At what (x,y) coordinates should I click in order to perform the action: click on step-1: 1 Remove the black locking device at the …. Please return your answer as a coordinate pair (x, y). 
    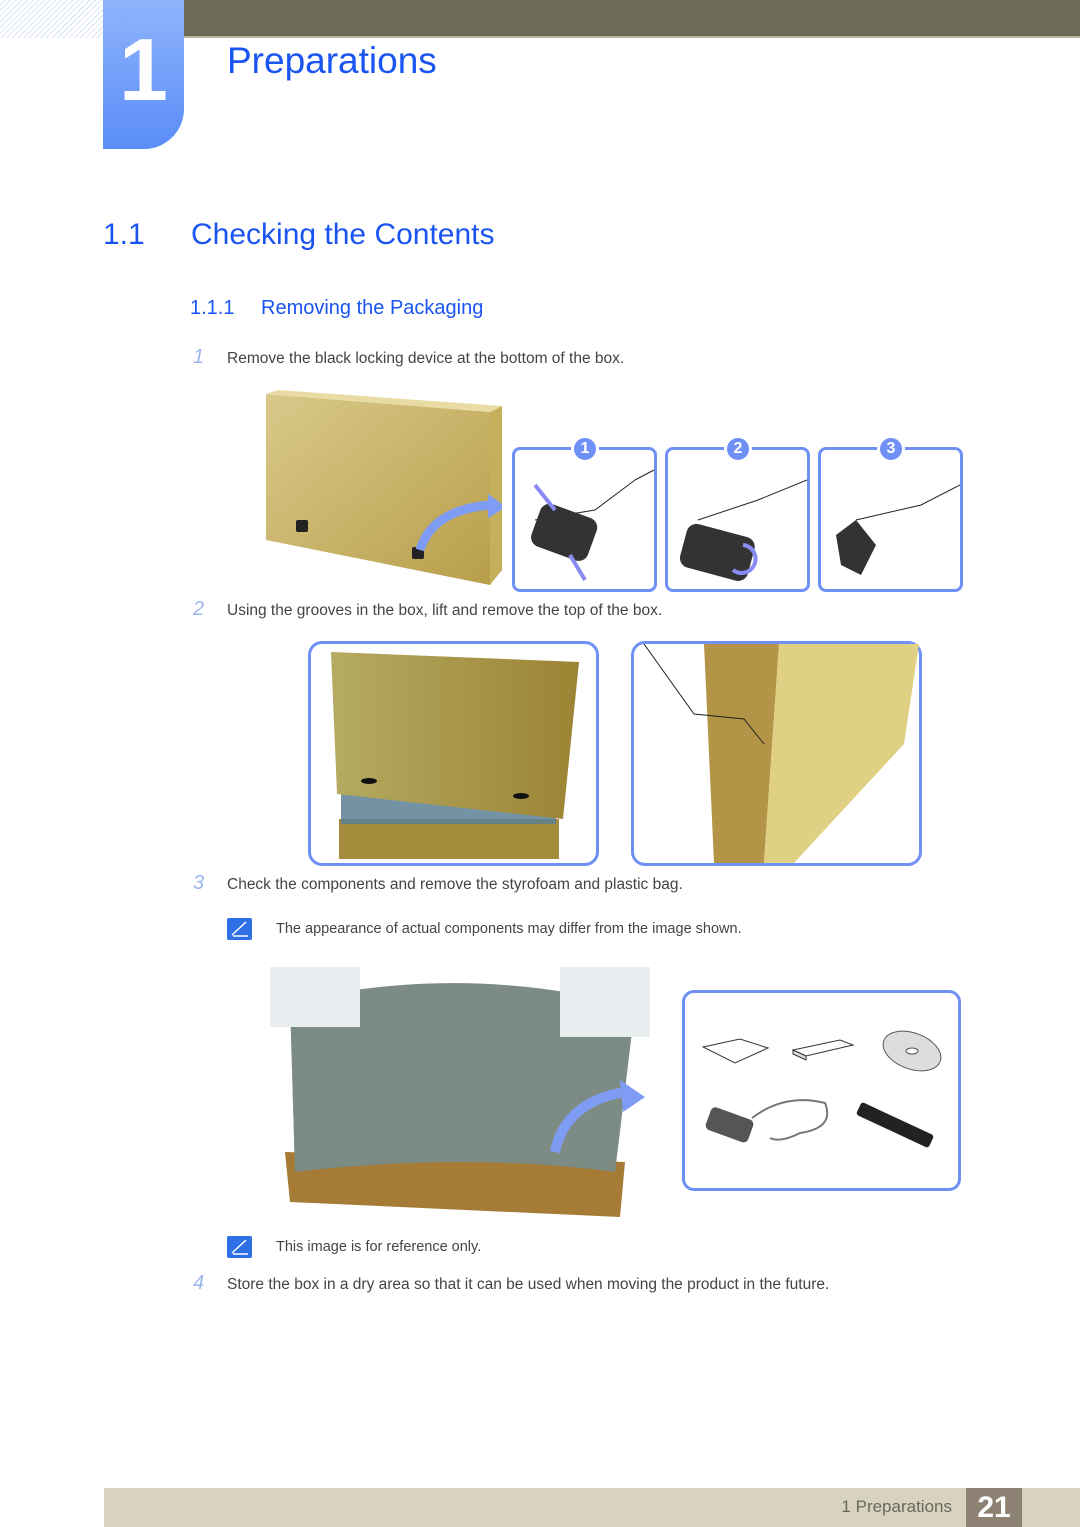
    Looking at the image, I should click on (408, 357).